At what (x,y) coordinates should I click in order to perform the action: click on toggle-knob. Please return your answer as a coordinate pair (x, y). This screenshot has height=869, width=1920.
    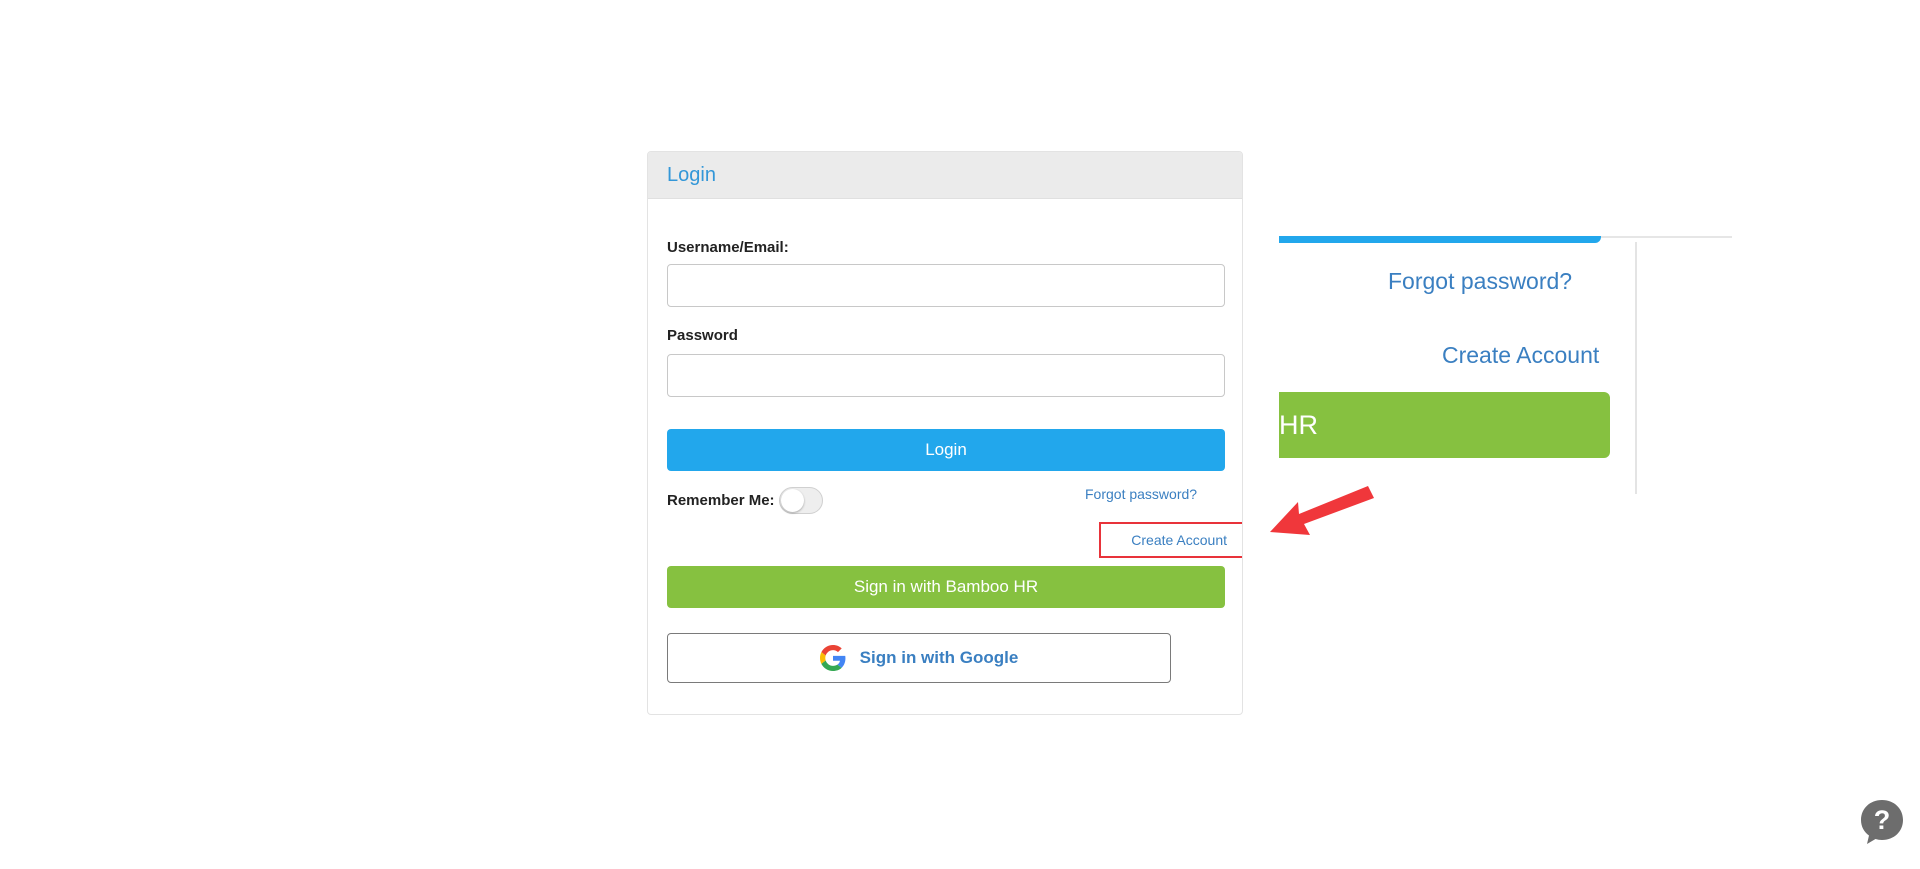
    Looking at the image, I should click on (792, 500).